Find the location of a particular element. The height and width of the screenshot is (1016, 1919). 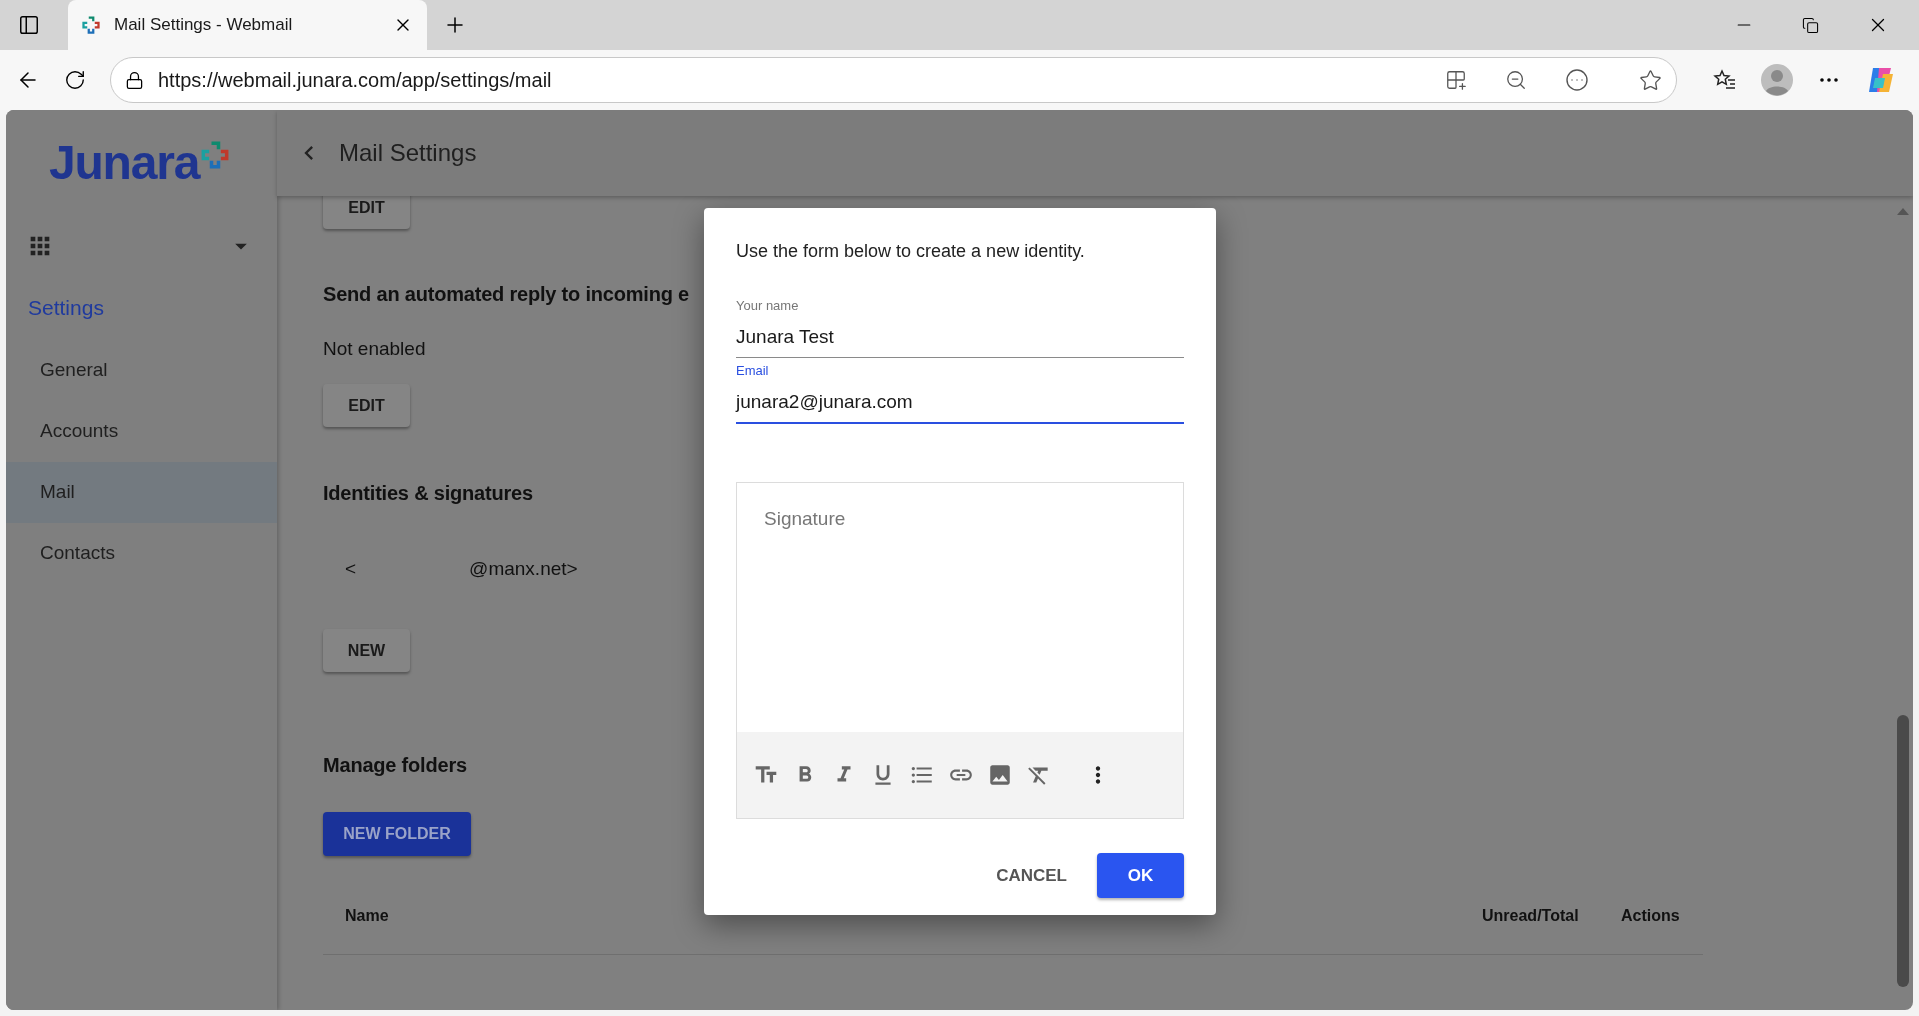

sidebar-item: General is located at coordinates (141, 370).